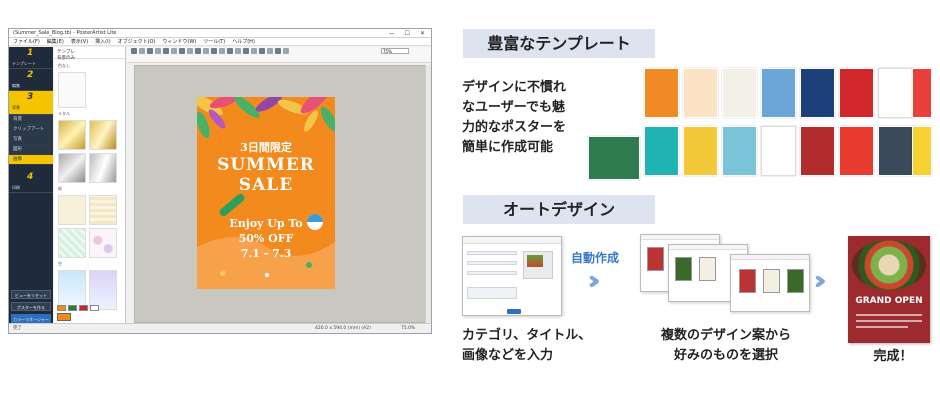 The height and width of the screenshot is (400, 940). I want to click on poster-summer-text: SUMMER, so click(266, 165).